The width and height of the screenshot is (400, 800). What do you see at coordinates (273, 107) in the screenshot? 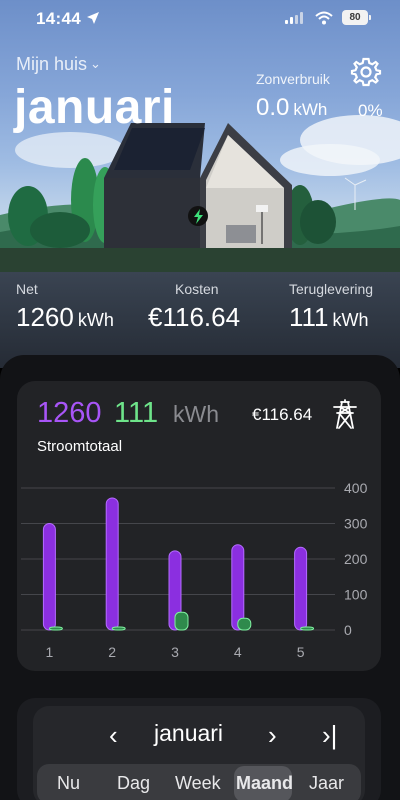
I see `self-consumption-number: 0.0` at bounding box center [273, 107].